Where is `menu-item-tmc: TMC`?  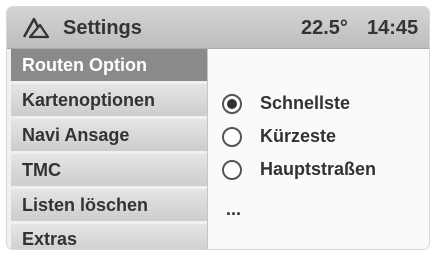 menu-item-tmc: TMC is located at coordinates (110, 170).